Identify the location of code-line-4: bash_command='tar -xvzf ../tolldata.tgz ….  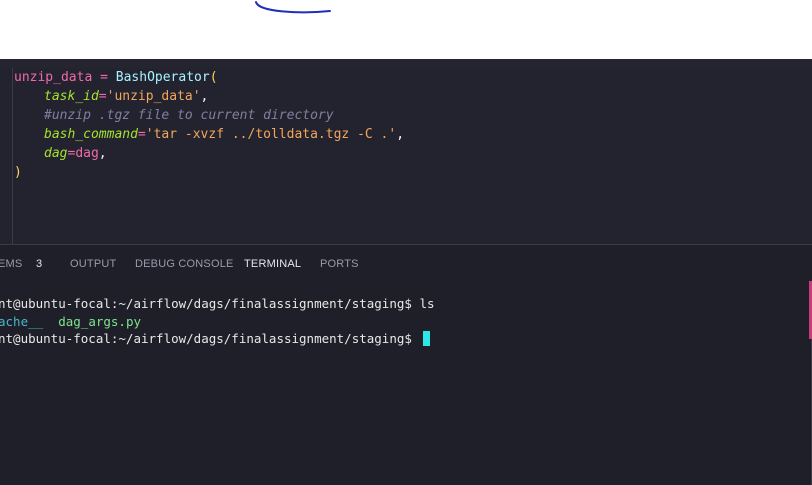
(209, 134).